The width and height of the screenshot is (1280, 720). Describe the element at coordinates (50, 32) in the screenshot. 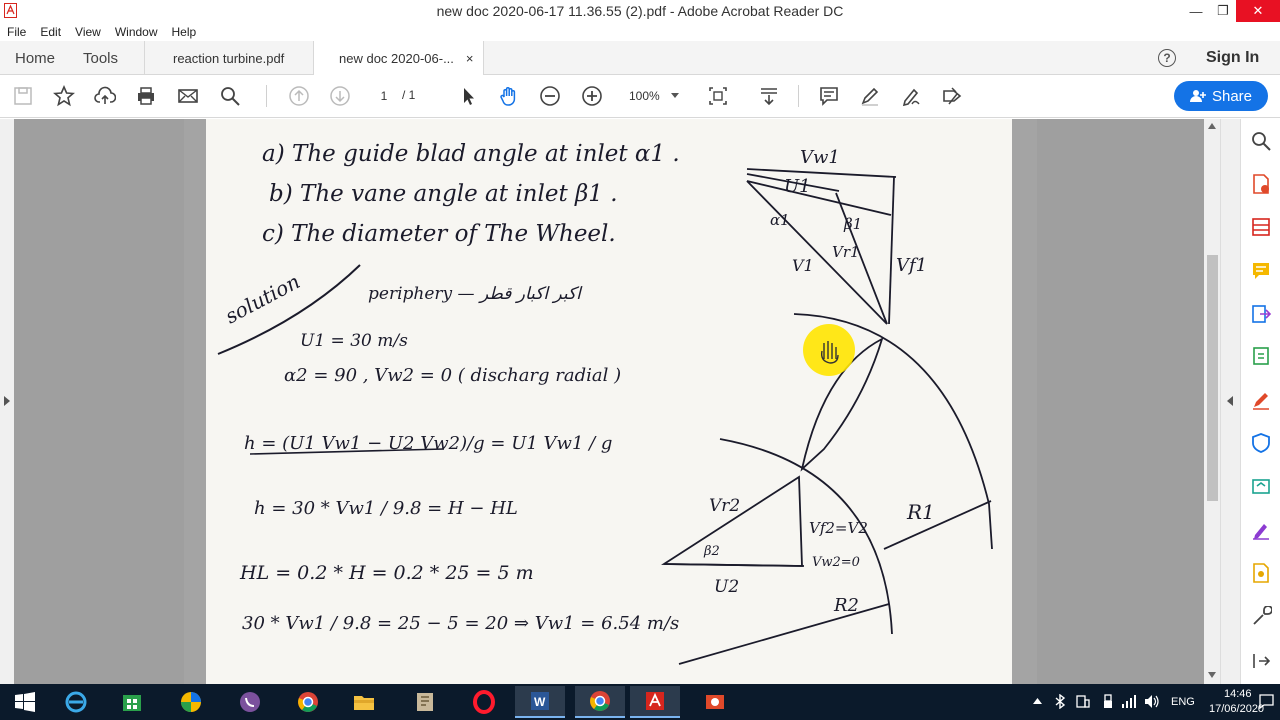

I see `menu-edit: Edit` at that location.